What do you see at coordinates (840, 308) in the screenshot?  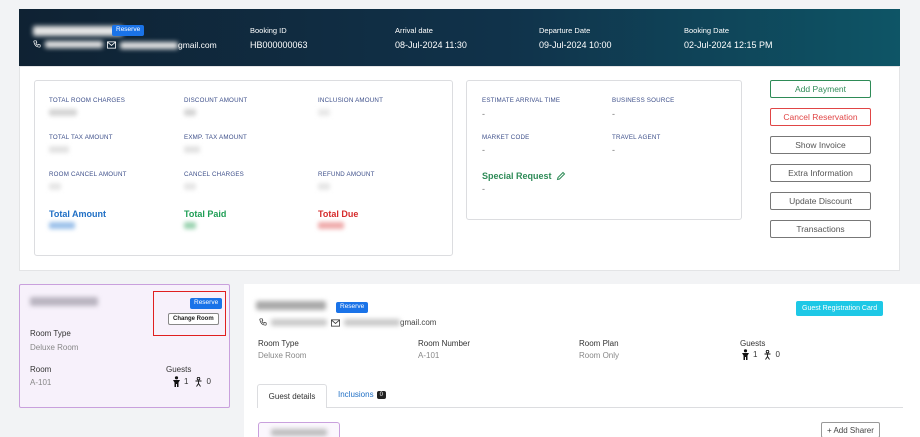 I see `guest-registration-card-button: Guest Registration Card` at bounding box center [840, 308].